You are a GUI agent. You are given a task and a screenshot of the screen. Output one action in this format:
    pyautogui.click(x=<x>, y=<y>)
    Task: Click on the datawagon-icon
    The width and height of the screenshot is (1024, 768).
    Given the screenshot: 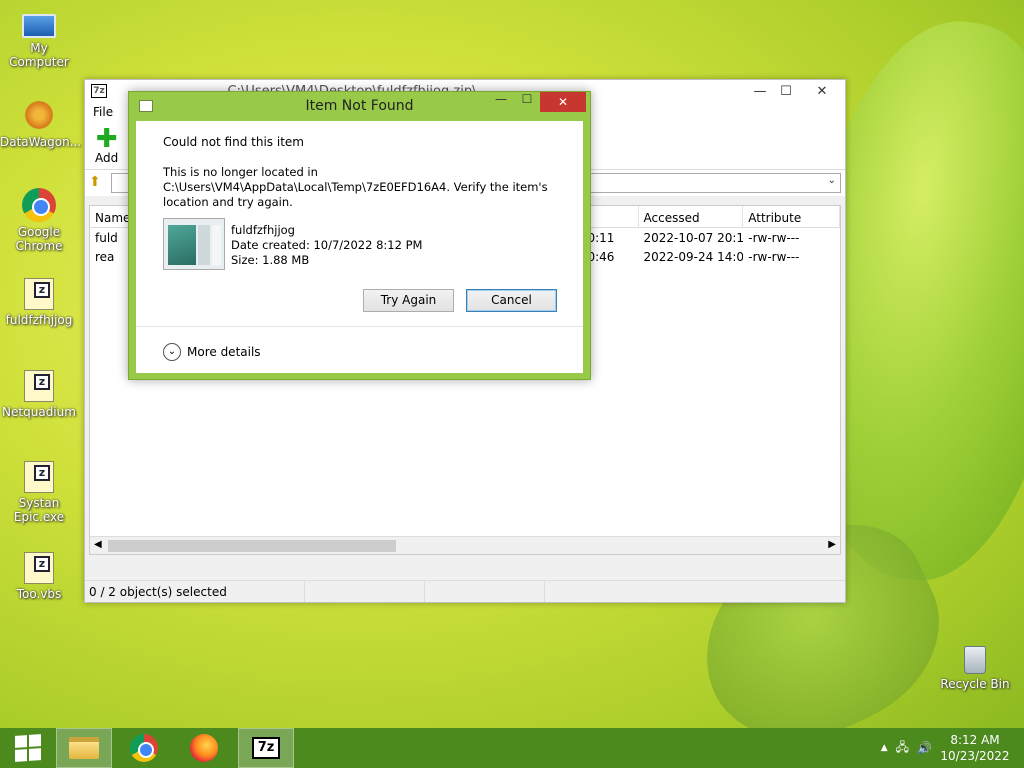 What is the action you would take?
    pyautogui.click(x=39, y=115)
    